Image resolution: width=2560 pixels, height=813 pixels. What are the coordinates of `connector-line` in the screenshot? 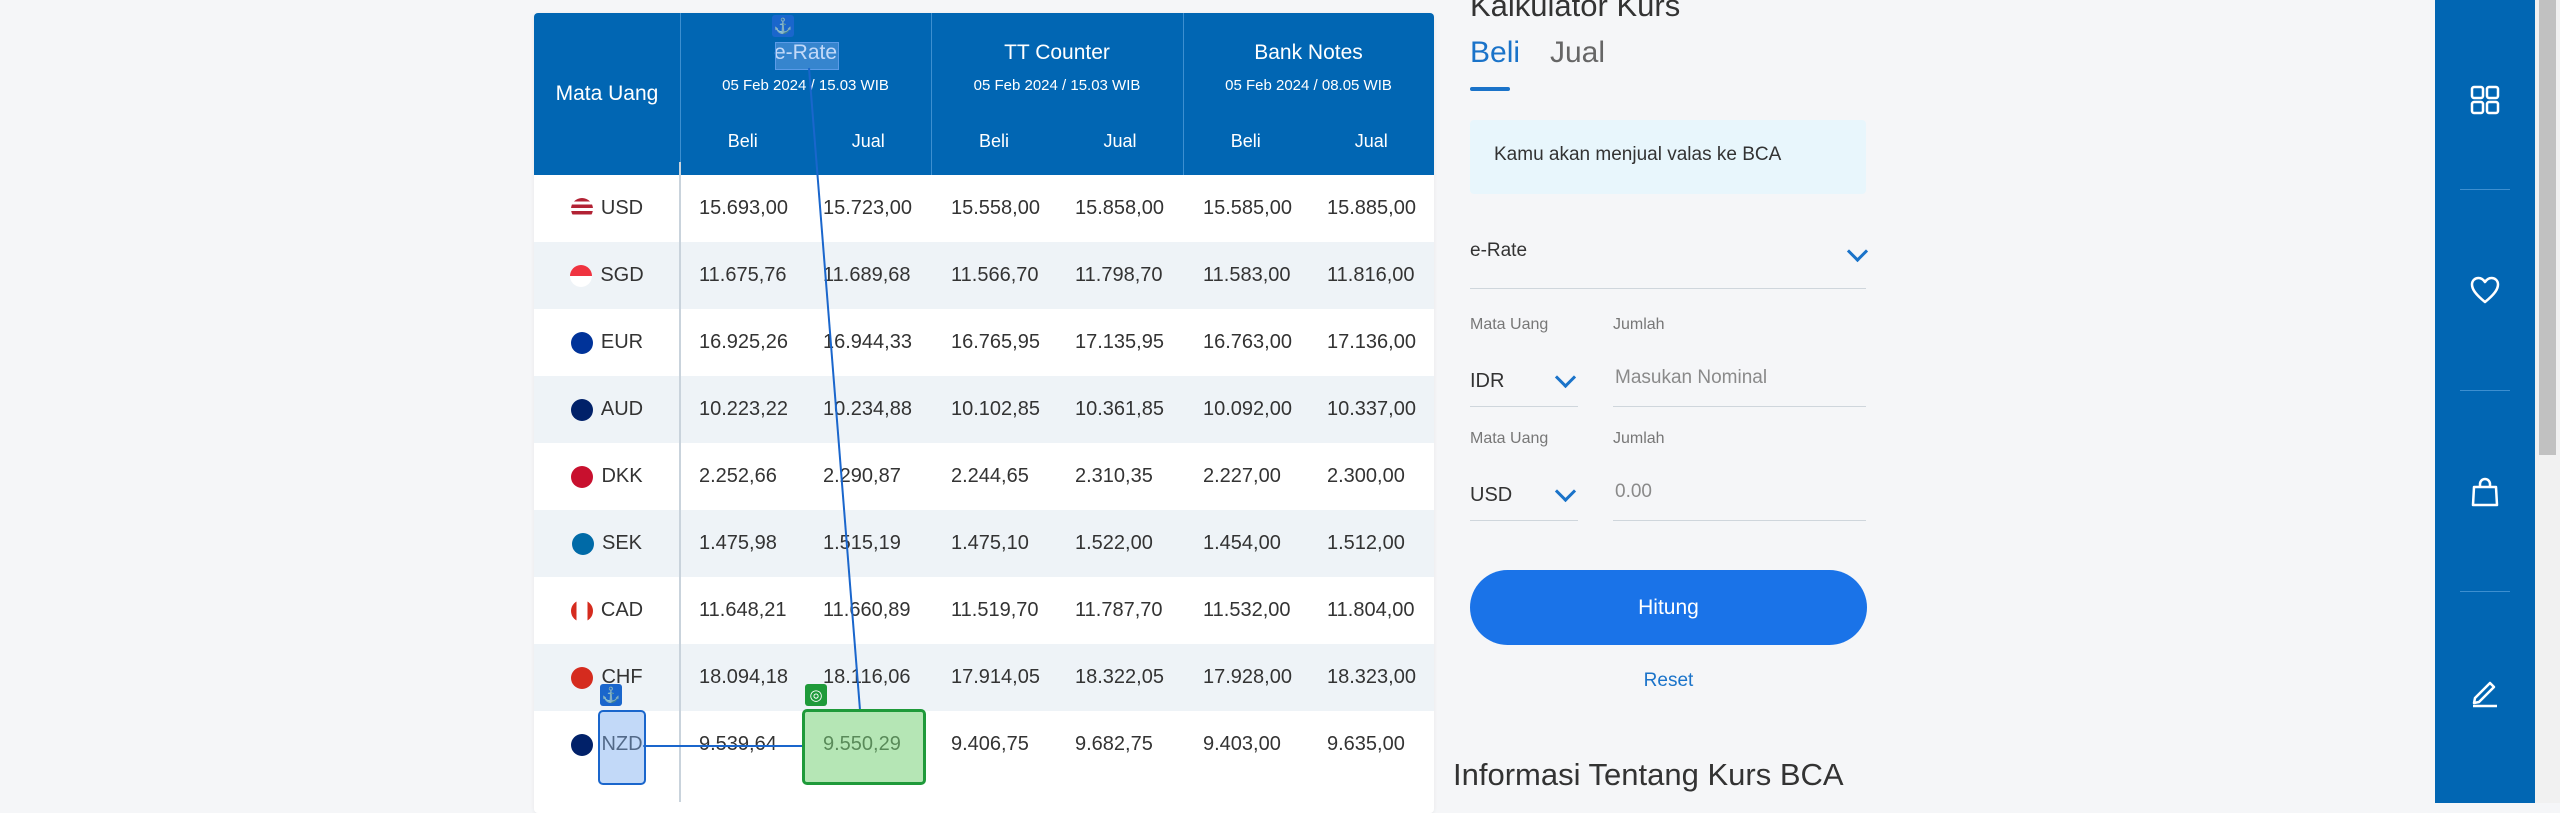 It's located at (834, 389).